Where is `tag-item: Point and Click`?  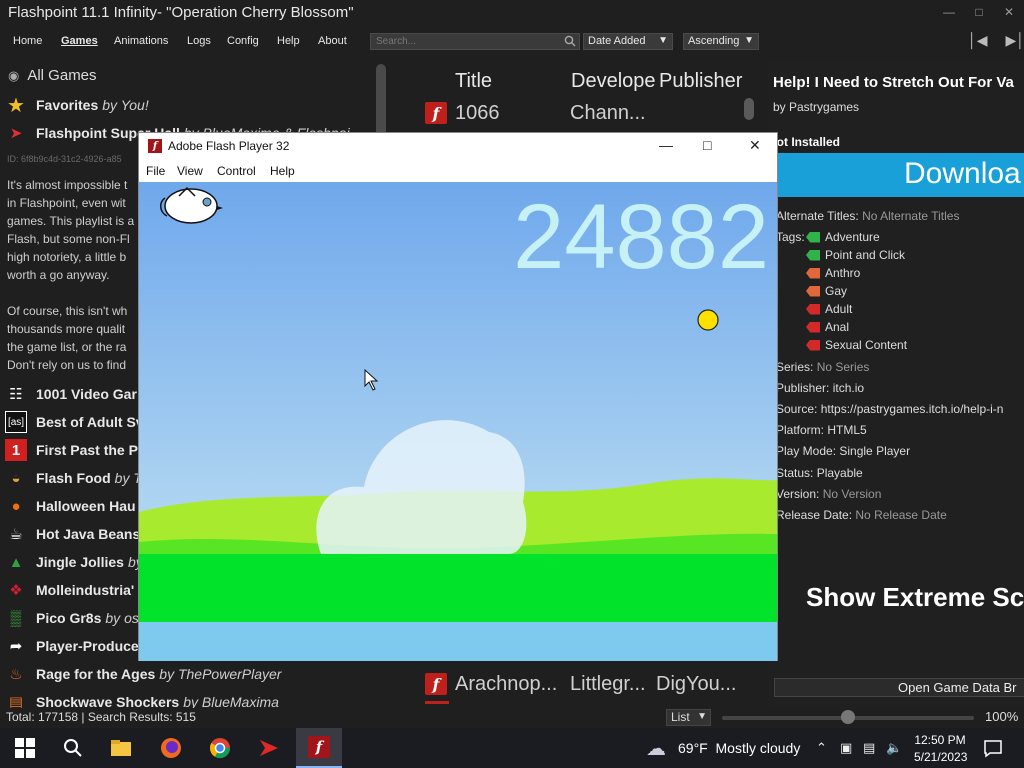
tag-item: Point and Click is located at coordinates (855, 255).